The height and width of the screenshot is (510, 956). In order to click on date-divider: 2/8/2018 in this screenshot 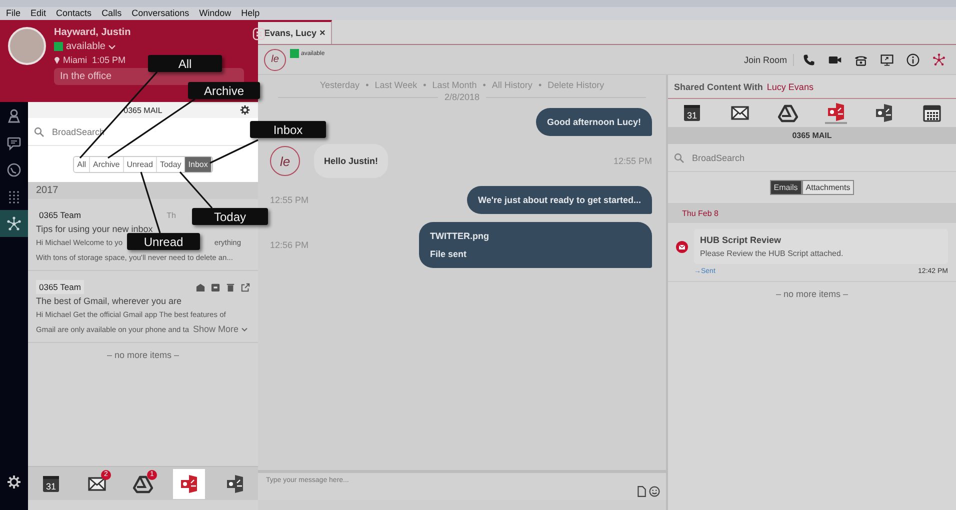, I will do `click(462, 97)`.